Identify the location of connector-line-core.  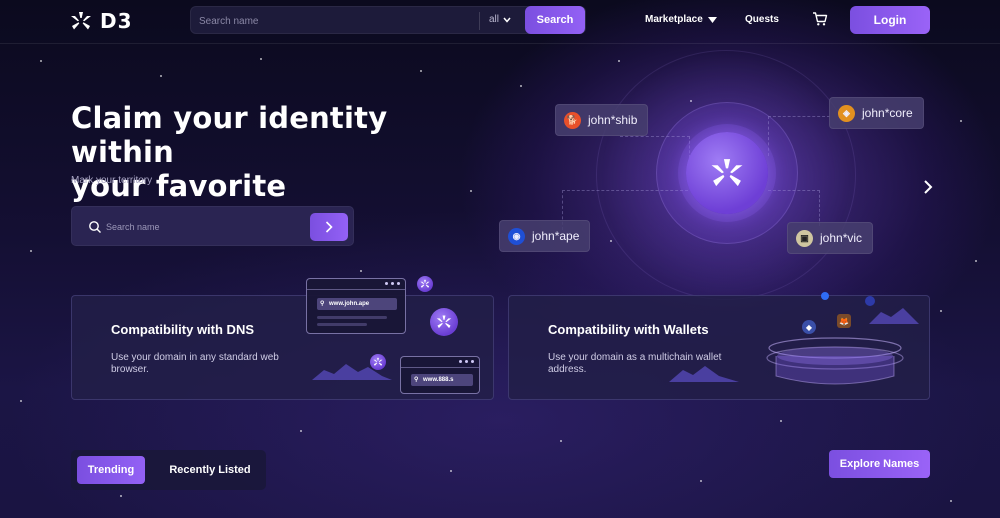
(799, 136).